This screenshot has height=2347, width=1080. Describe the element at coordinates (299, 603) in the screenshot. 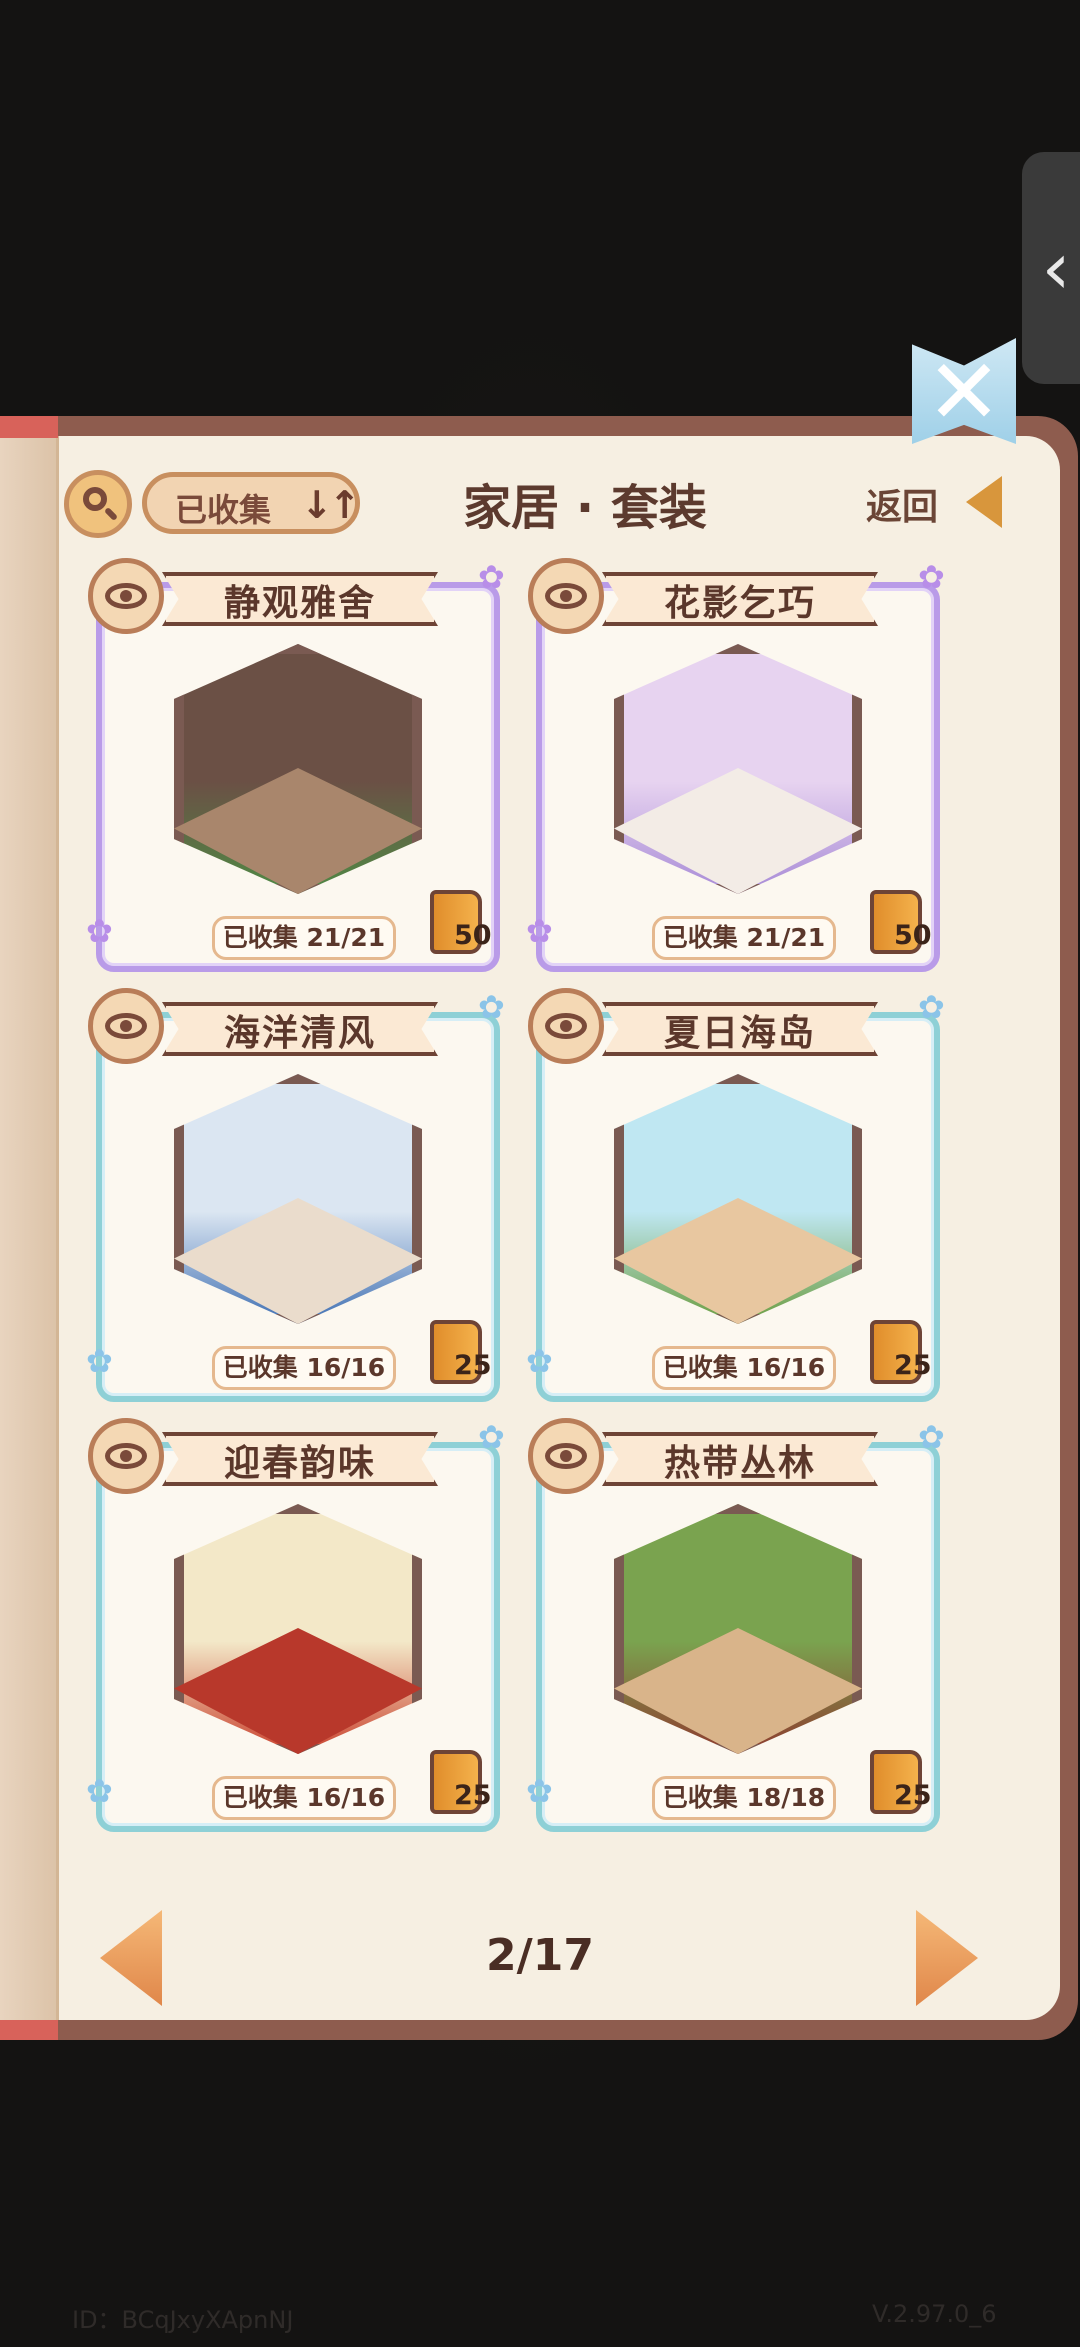

I see `card-title: 静观雅舍` at that location.